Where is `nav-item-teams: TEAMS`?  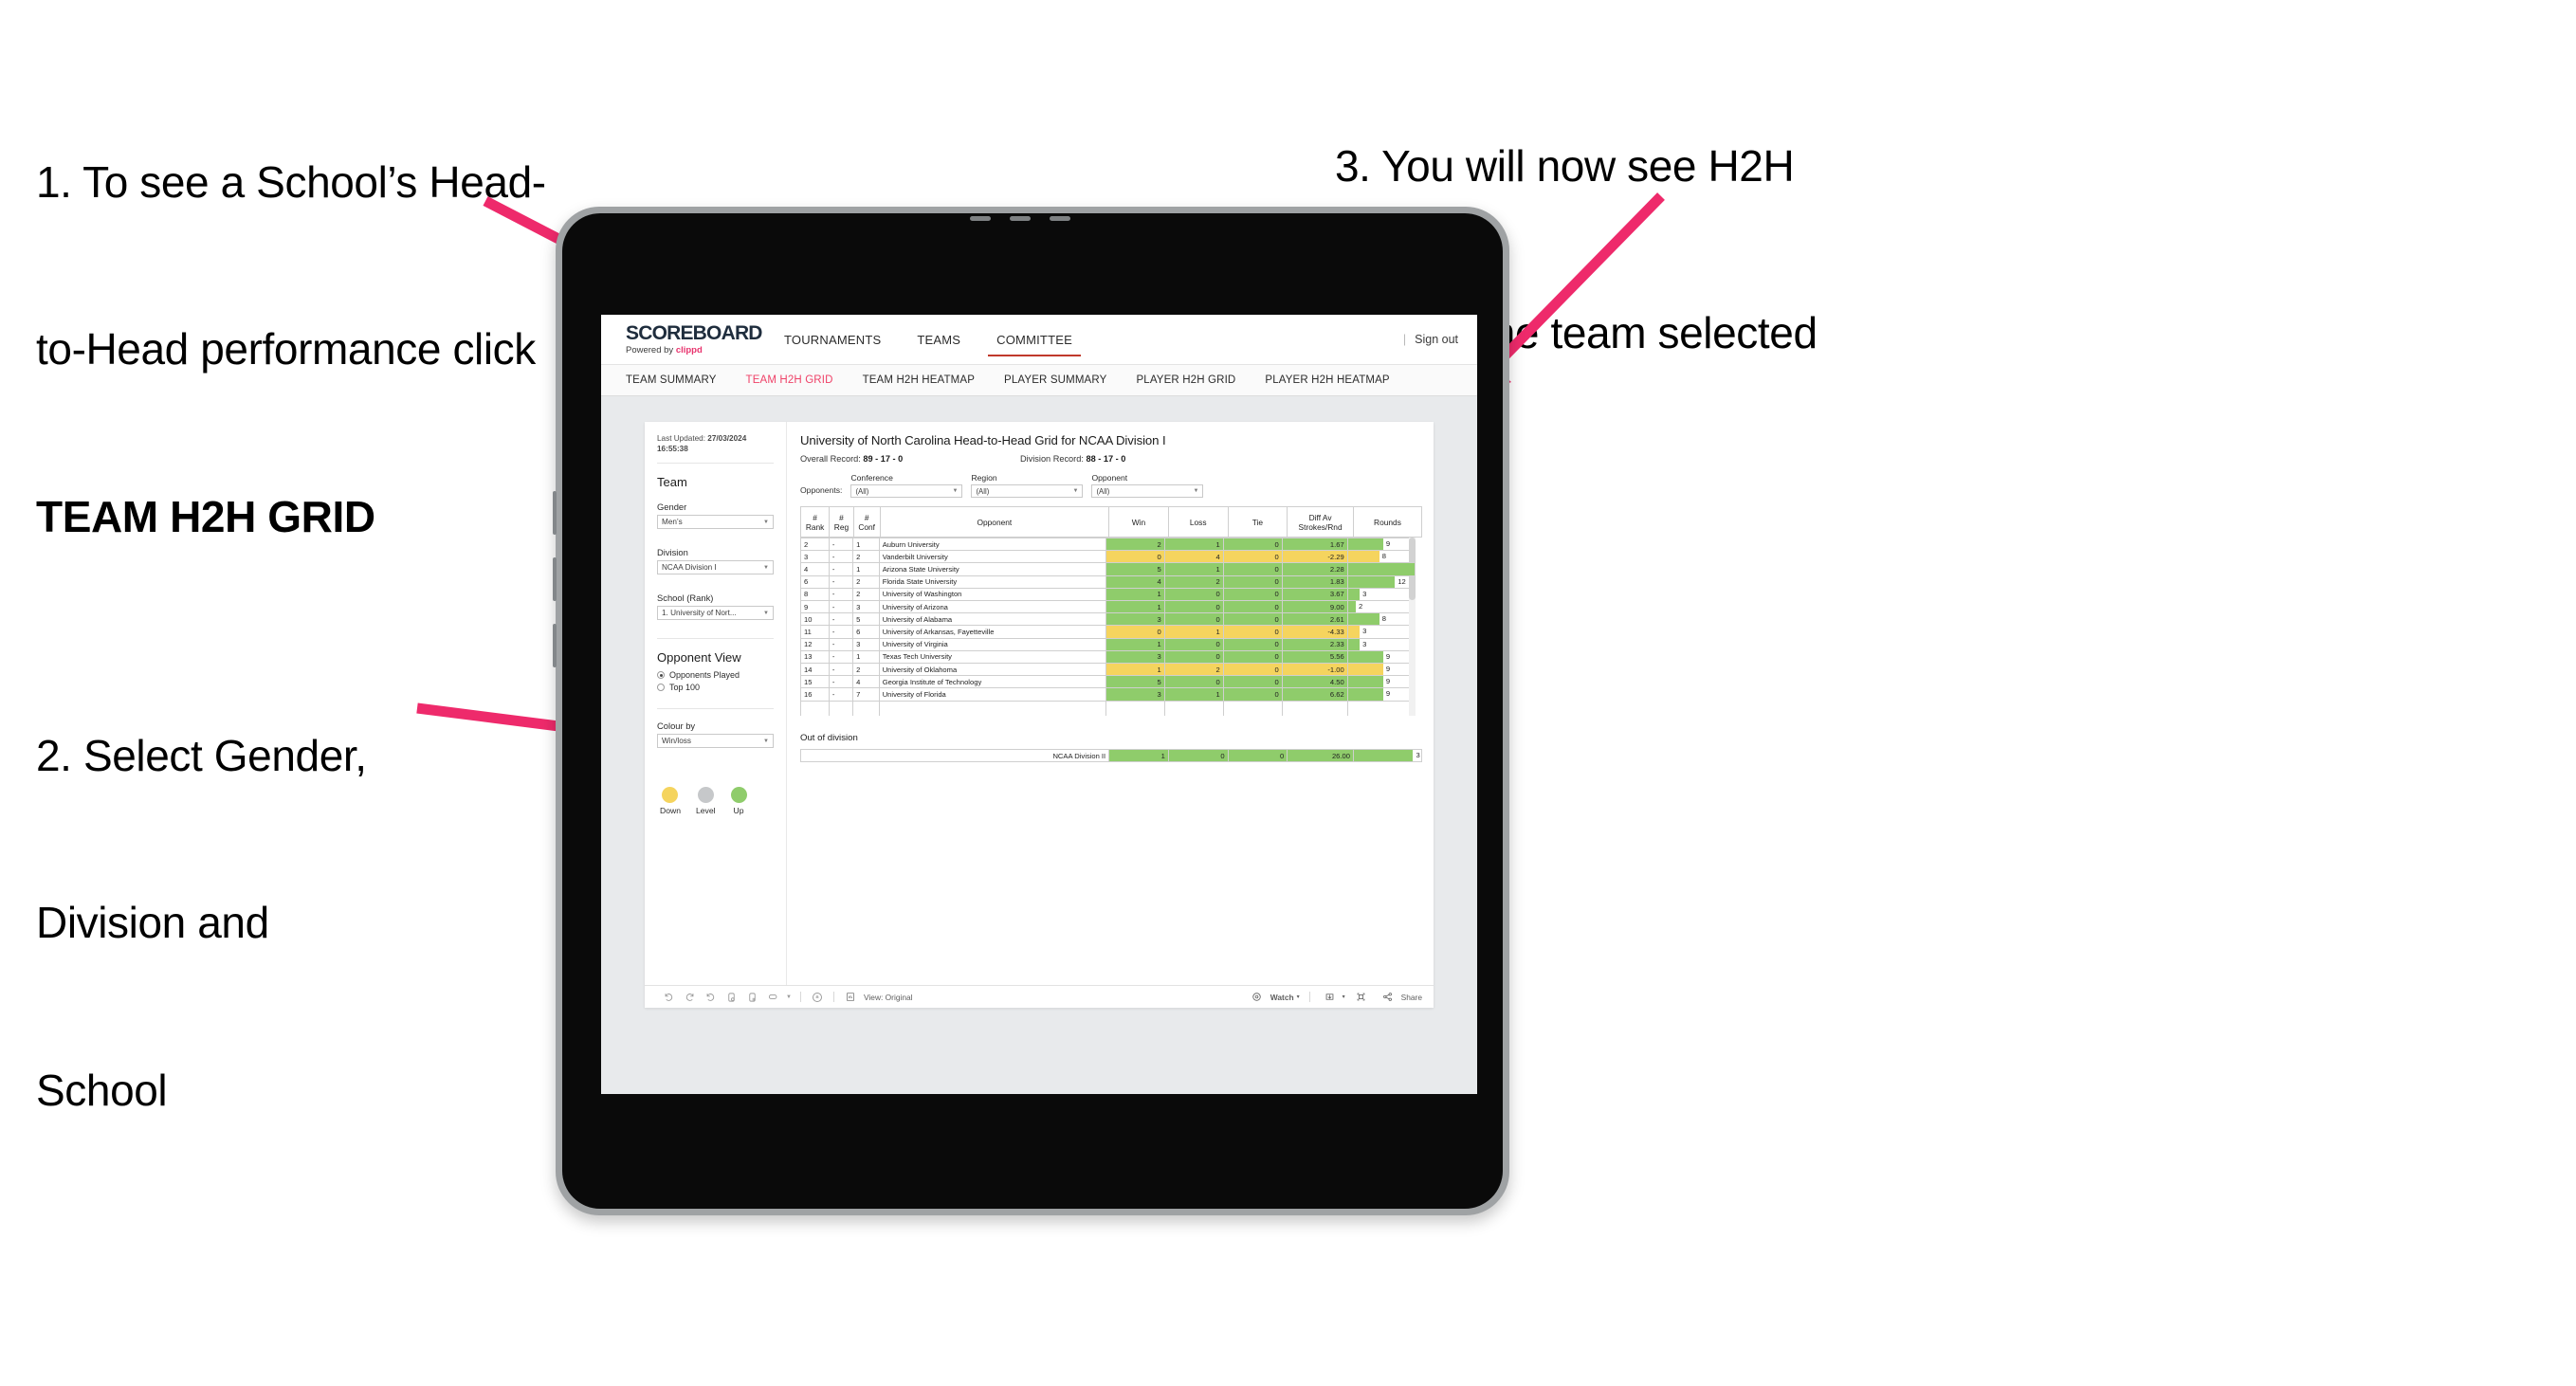 nav-item-teams: TEAMS is located at coordinates (938, 340).